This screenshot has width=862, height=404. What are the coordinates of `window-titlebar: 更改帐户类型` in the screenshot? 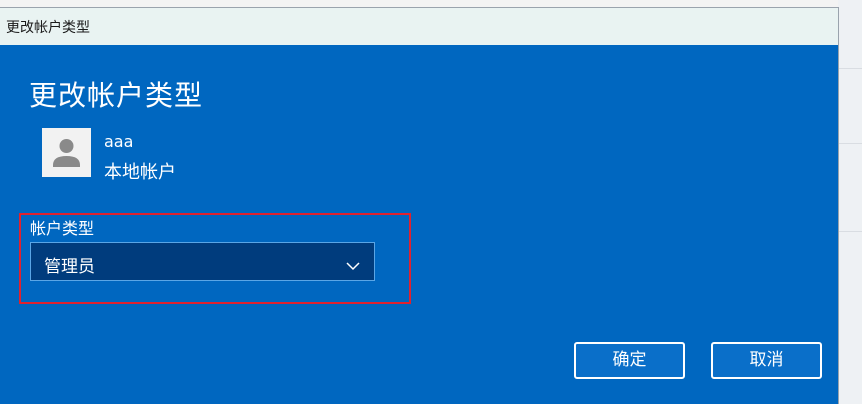 It's located at (419, 26).